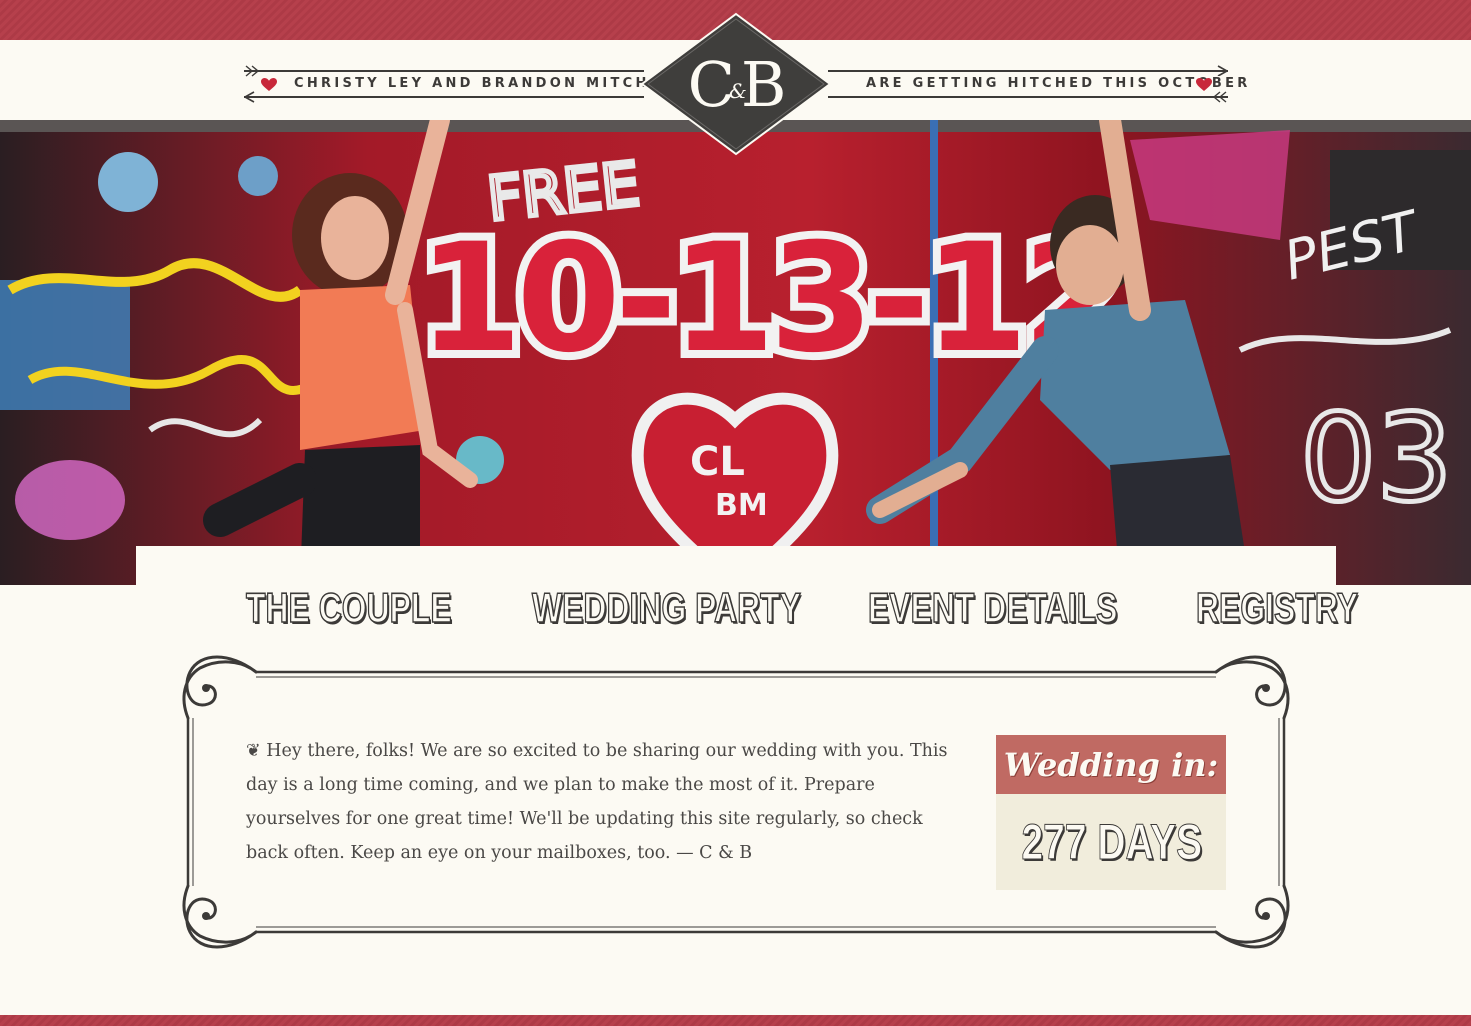 The image size is (1471, 1026). I want to click on monogram-b: B, so click(763, 84).